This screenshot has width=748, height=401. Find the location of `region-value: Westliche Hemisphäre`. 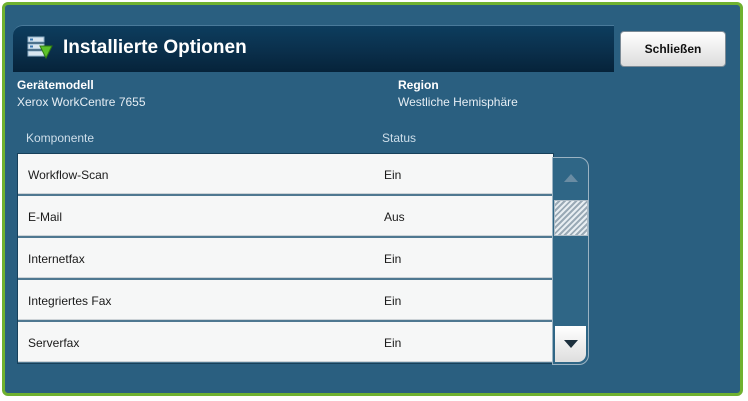

region-value: Westliche Hemisphäre is located at coordinates (458, 102).